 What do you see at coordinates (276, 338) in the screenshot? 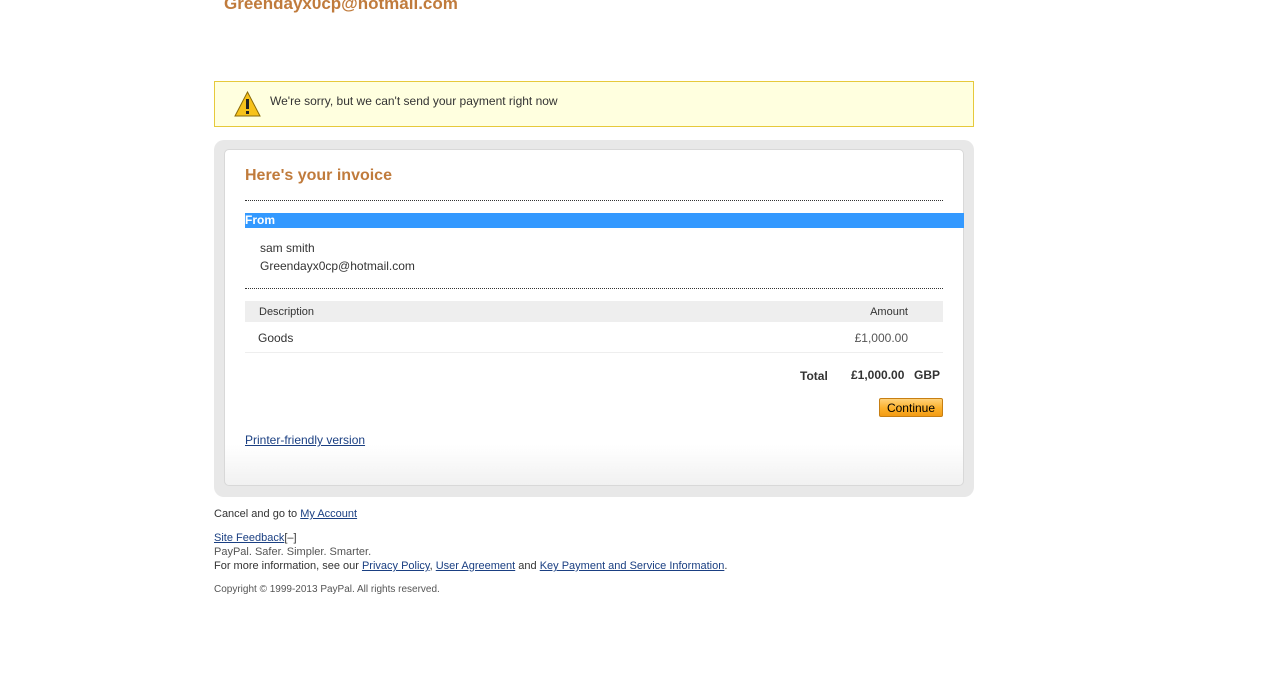
I see `item-description: Goods` at bounding box center [276, 338].